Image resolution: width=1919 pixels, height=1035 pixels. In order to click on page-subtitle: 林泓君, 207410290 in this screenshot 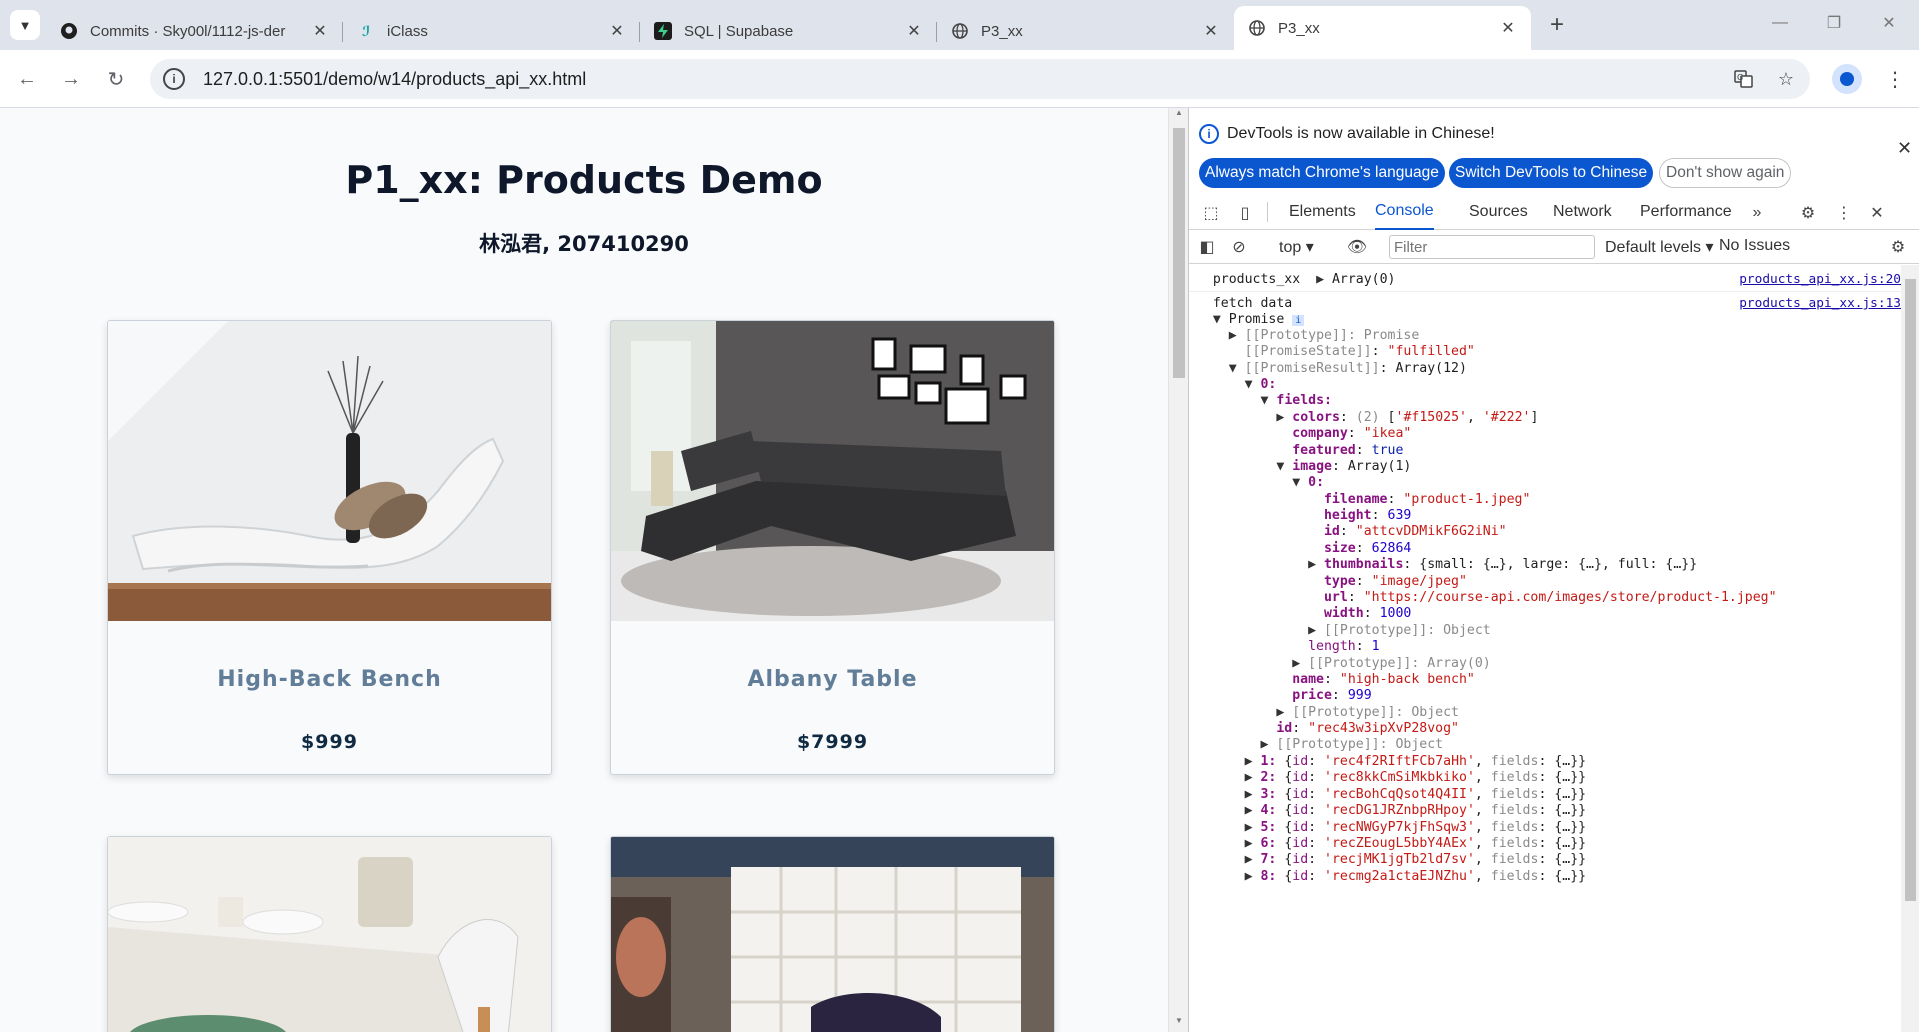, I will do `click(584, 244)`.